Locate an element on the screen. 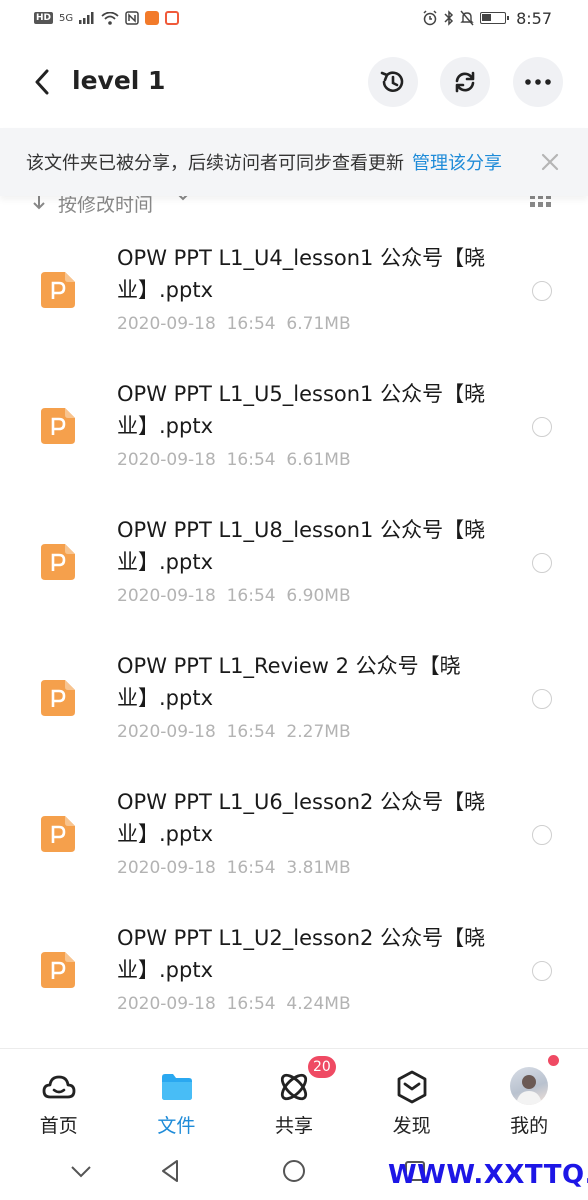  mute-icon is located at coordinates (467, 18).